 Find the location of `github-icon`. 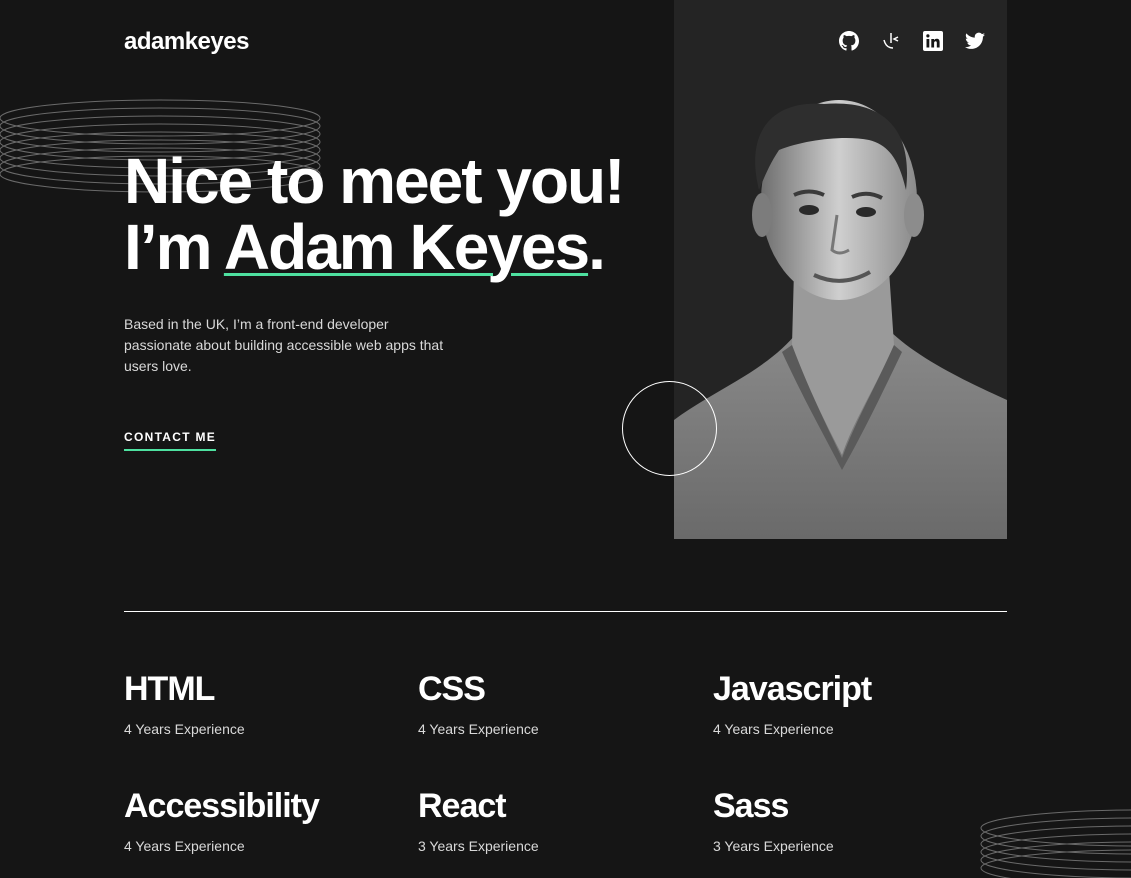

github-icon is located at coordinates (849, 41).